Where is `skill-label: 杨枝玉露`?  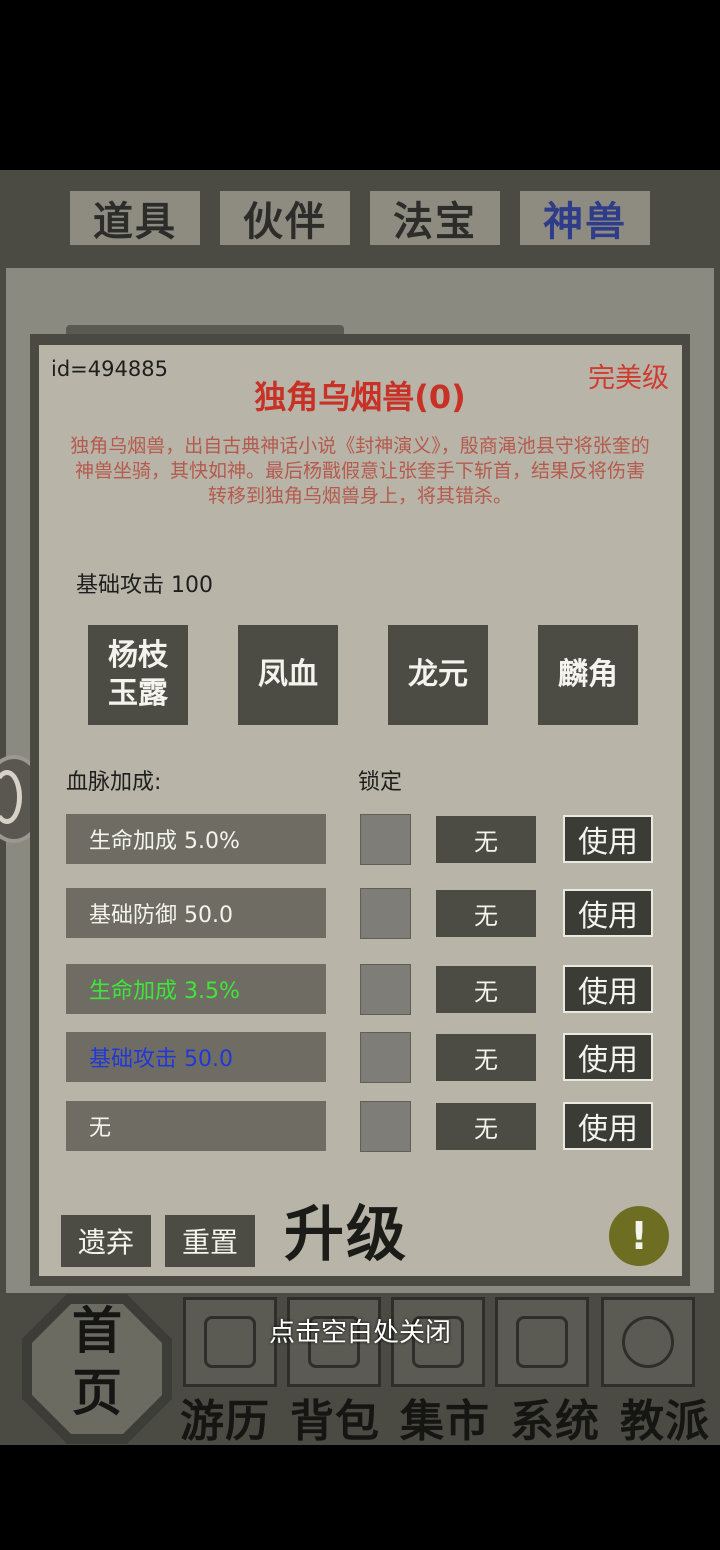 skill-label: 杨枝玉露 is located at coordinates (138, 674).